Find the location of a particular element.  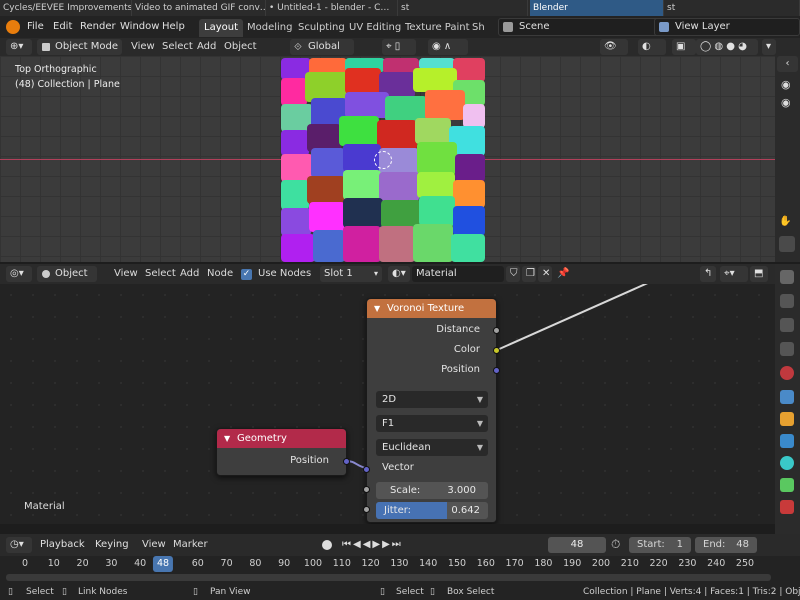

geometry-position-socket is located at coordinates (346, 461).